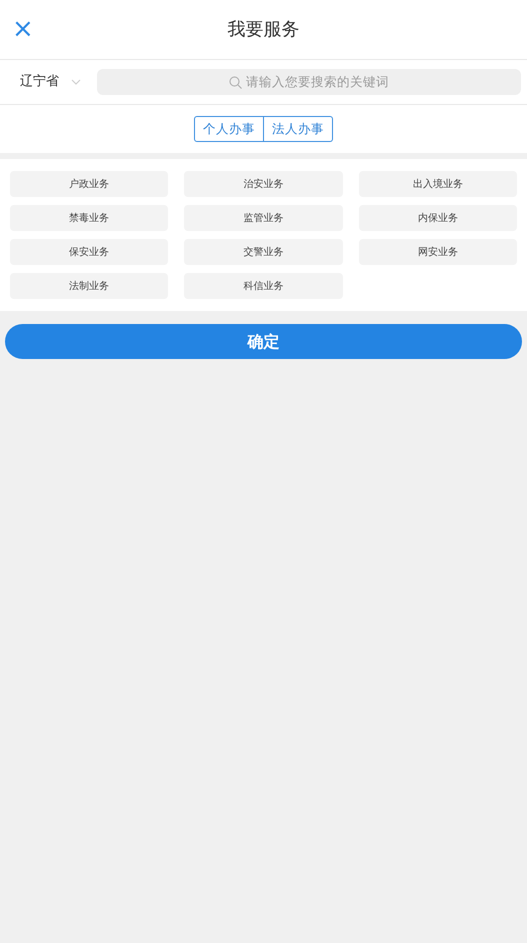 This screenshot has height=943, width=527. Describe the element at coordinates (437, 252) in the screenshot. I see `service-option: 网安业务` at that location.